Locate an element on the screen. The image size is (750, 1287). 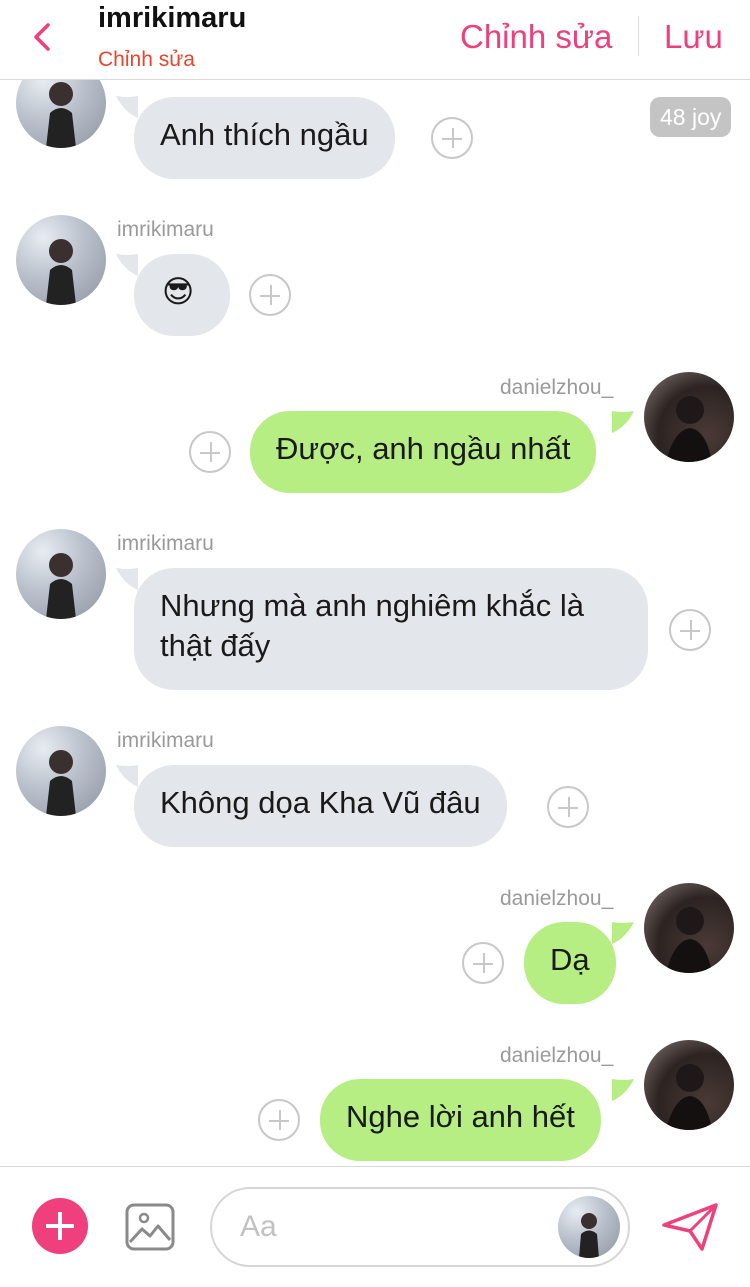
image-icon is located at coordinates (150, 1227).